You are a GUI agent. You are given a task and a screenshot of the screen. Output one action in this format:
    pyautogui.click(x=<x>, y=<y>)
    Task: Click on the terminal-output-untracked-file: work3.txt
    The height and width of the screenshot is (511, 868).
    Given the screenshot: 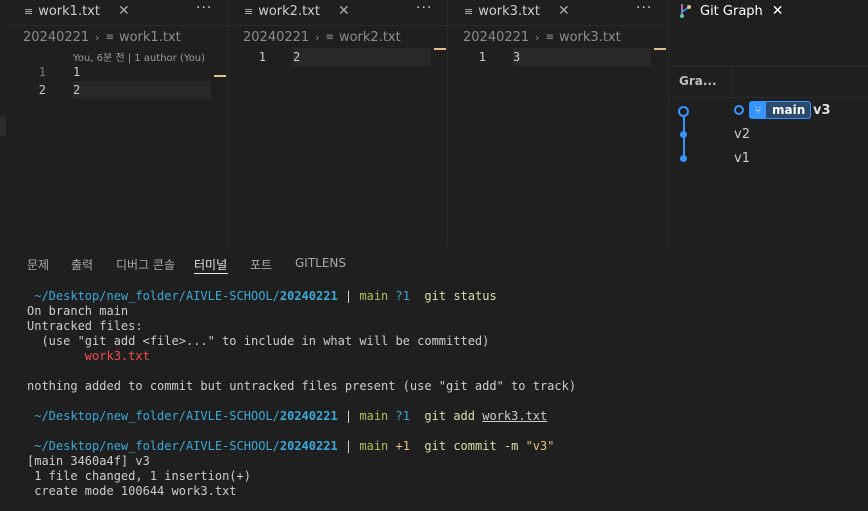 What is the action you would take?
    pyautogui.click(x=88, y=356)
    